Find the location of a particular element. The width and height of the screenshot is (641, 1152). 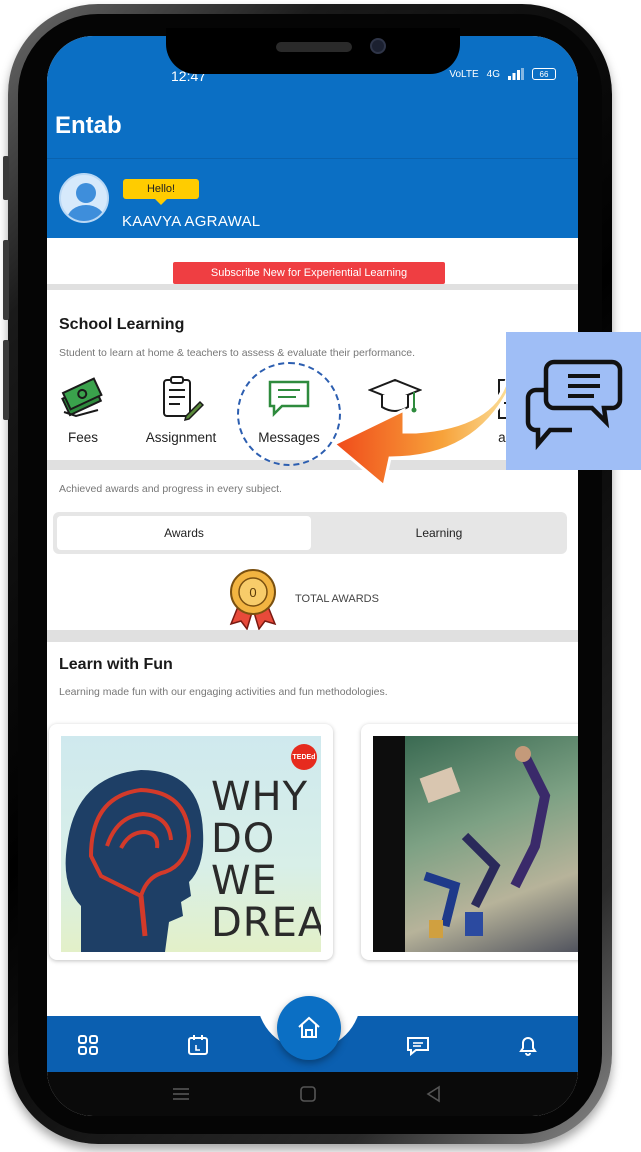

dancers-illustration is located at coordinates (485, 842).